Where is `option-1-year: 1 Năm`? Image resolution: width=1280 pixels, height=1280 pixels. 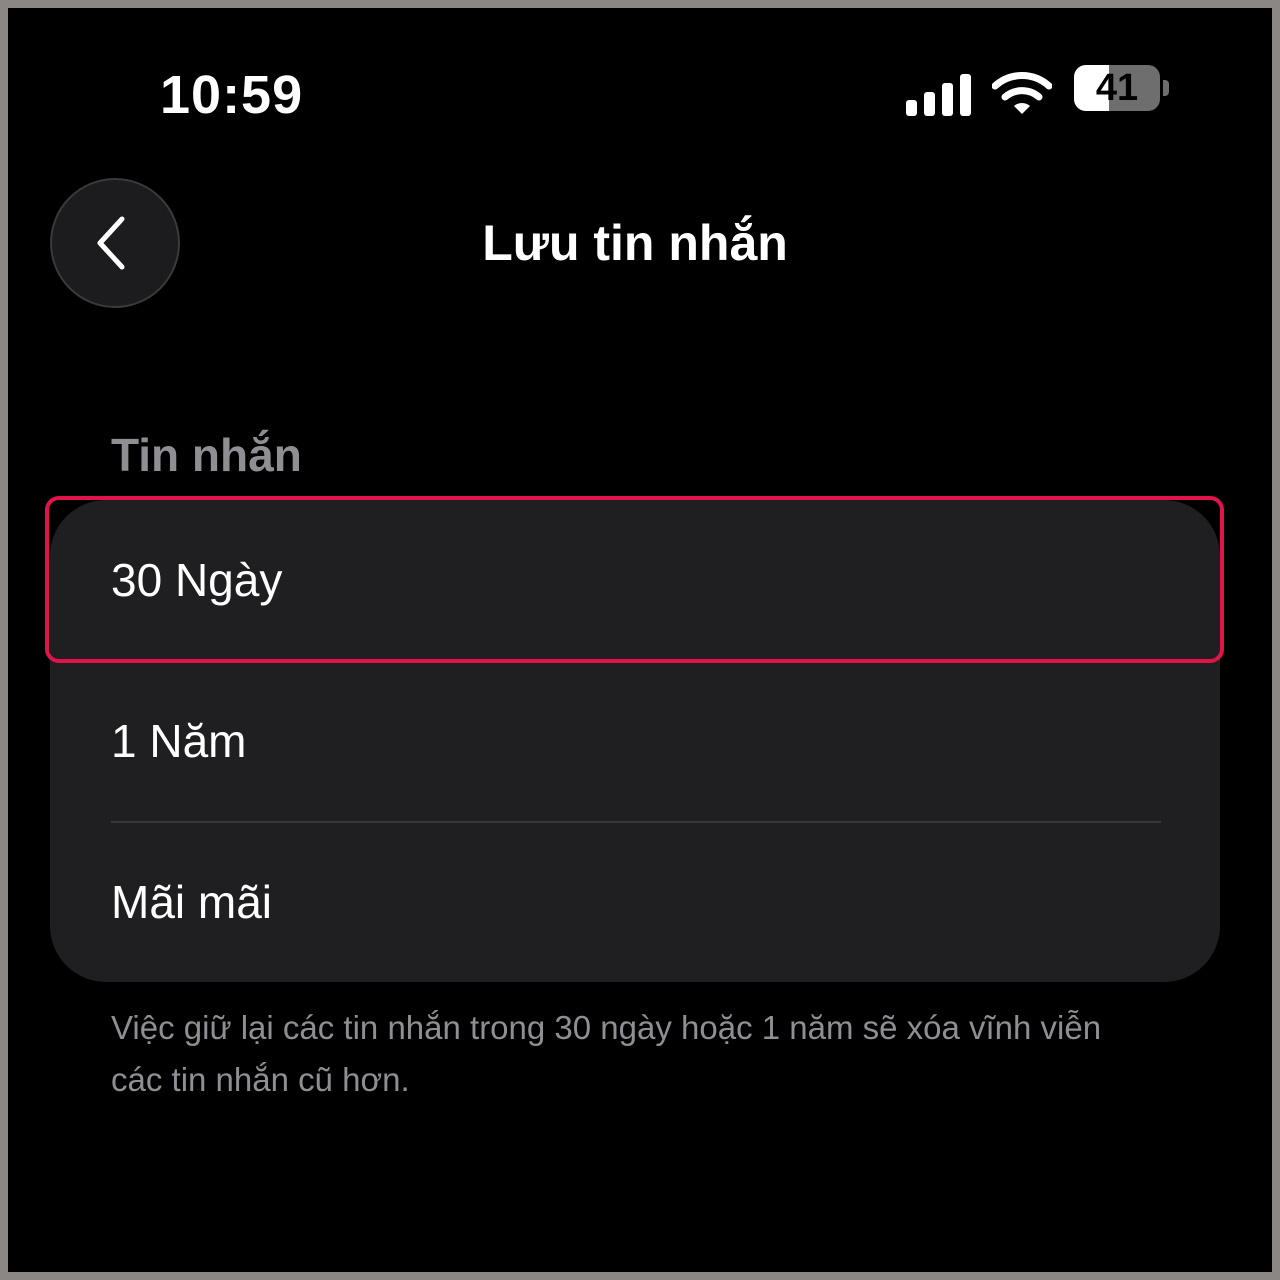
option-1-year: 1 Năm is located at coordinates (635, 741).